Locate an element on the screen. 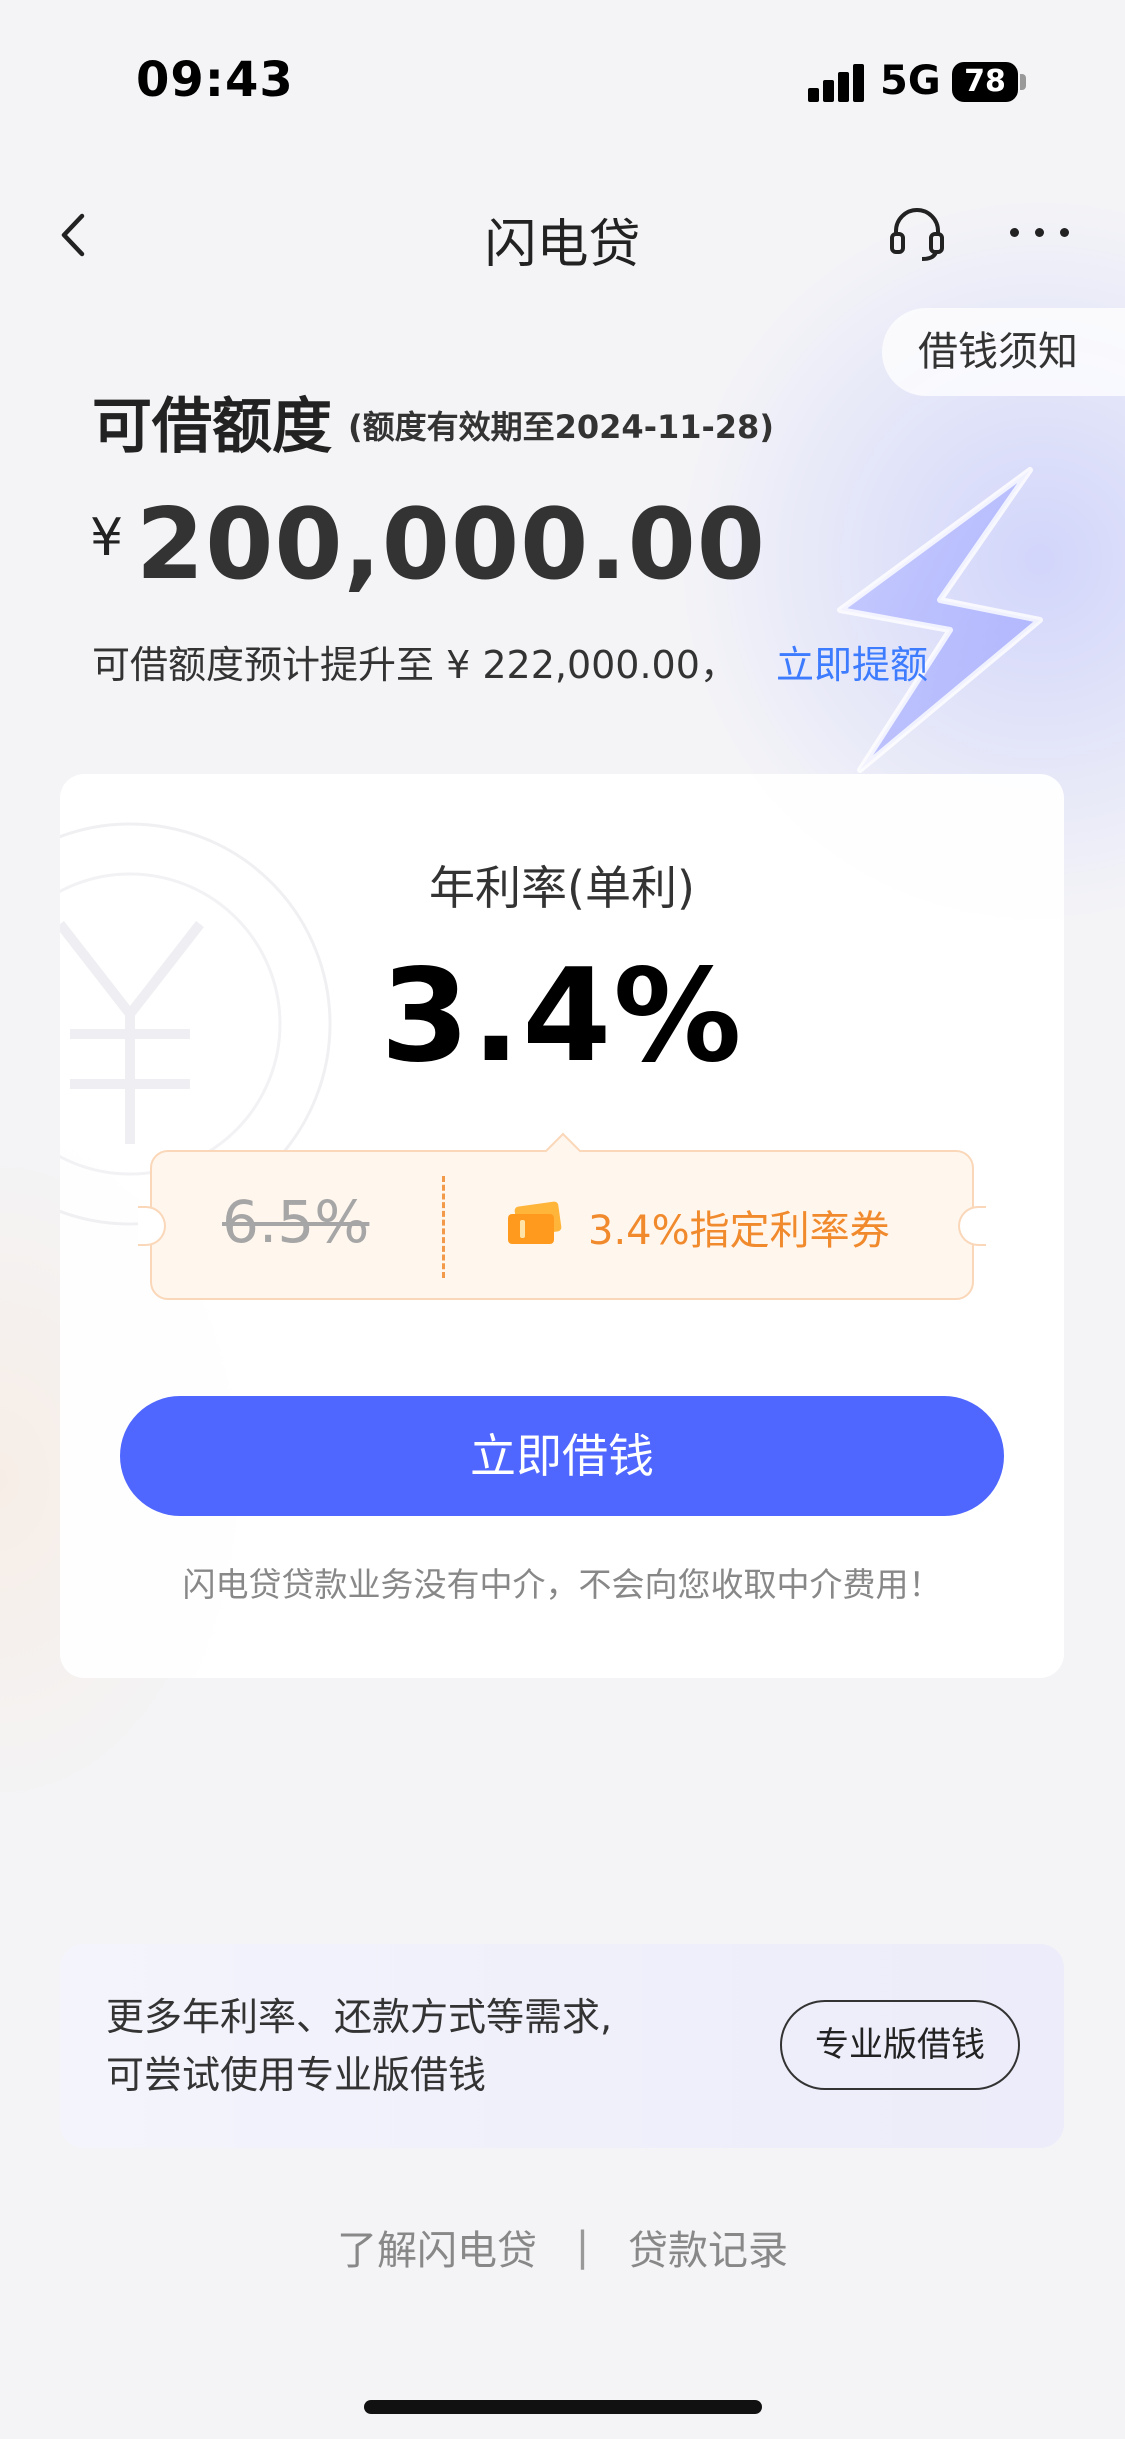 This screenshot has width=1125, height=2439. borrow-notice-button: 借钱须知 is located at coordinates (1003, 352).